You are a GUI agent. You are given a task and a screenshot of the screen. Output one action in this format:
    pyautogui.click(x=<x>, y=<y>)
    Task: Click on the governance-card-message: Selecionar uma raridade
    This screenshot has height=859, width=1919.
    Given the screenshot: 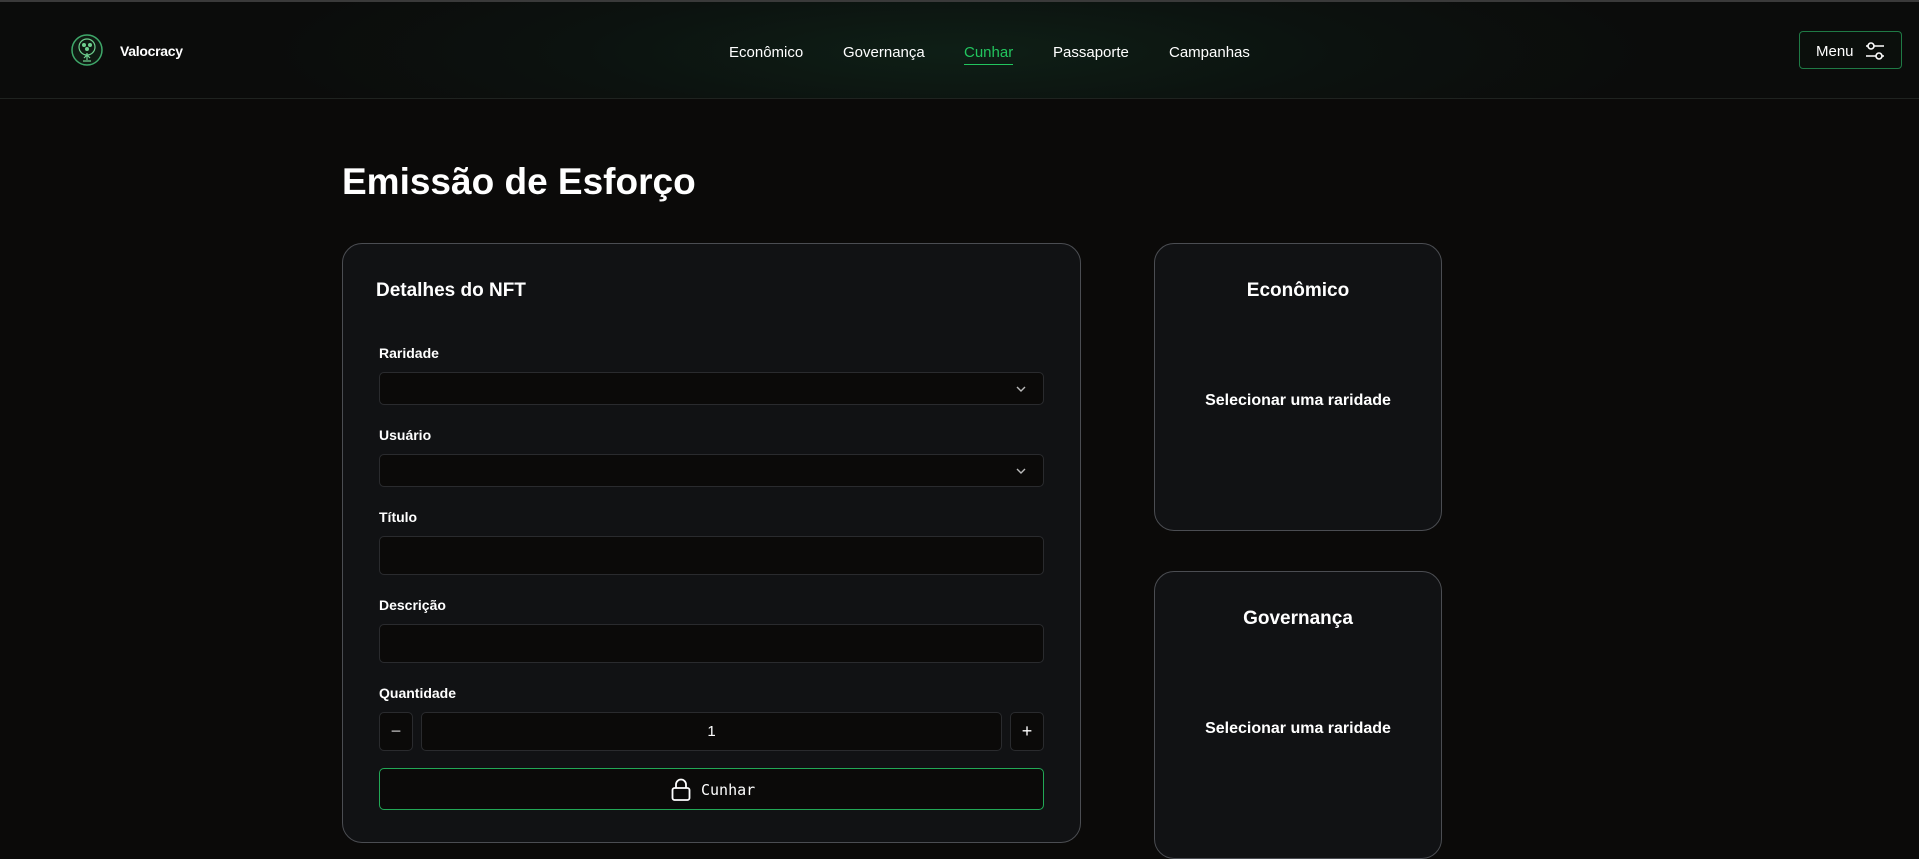 What is the action you would take?
    pyautogui.click(x=1298, y=728)
    